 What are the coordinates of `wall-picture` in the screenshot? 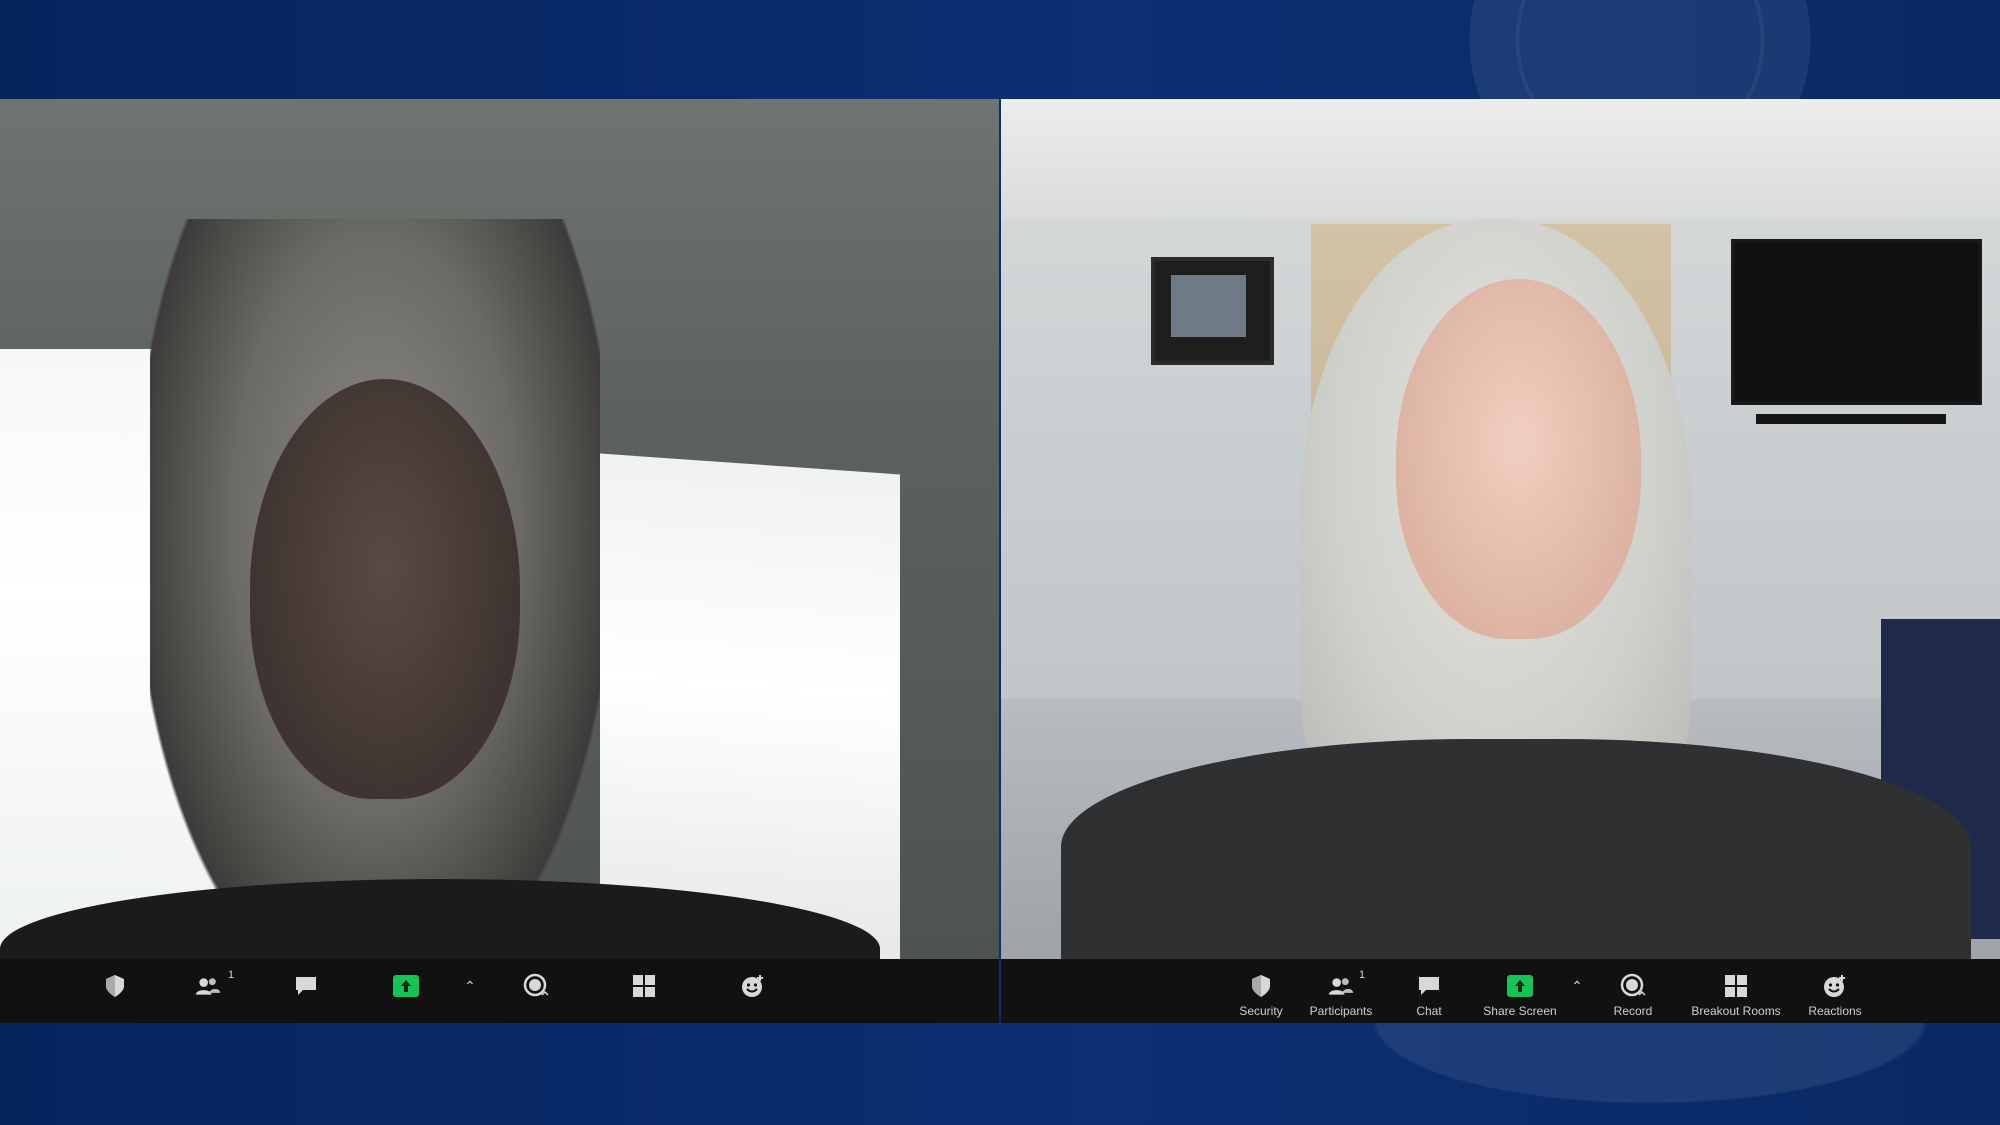 It's located at (1212, 311).